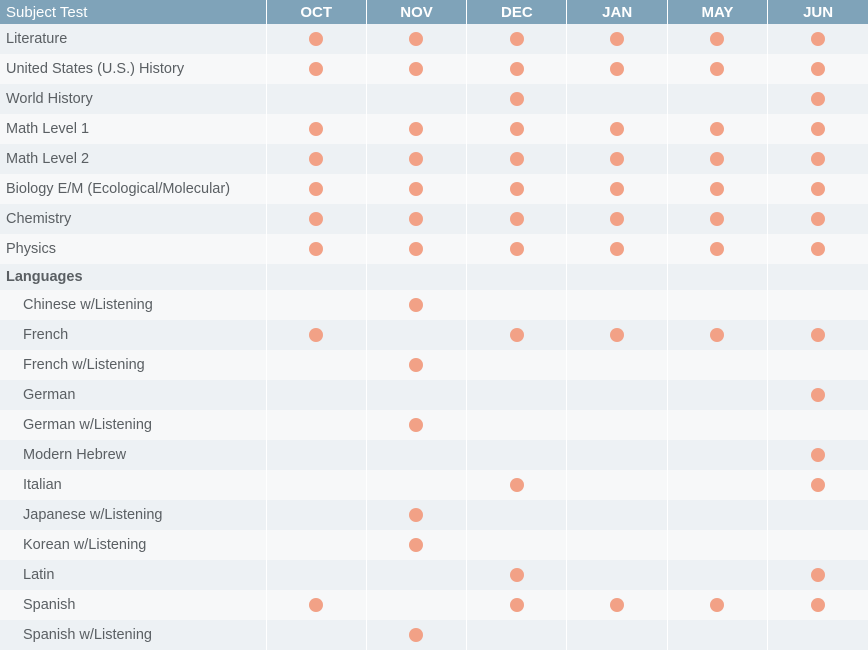 This screenshot has height=661, width=868. Describe the element at coordinates (434, 219) in the screenshot. I see `table-row: Chemistry` at that location.